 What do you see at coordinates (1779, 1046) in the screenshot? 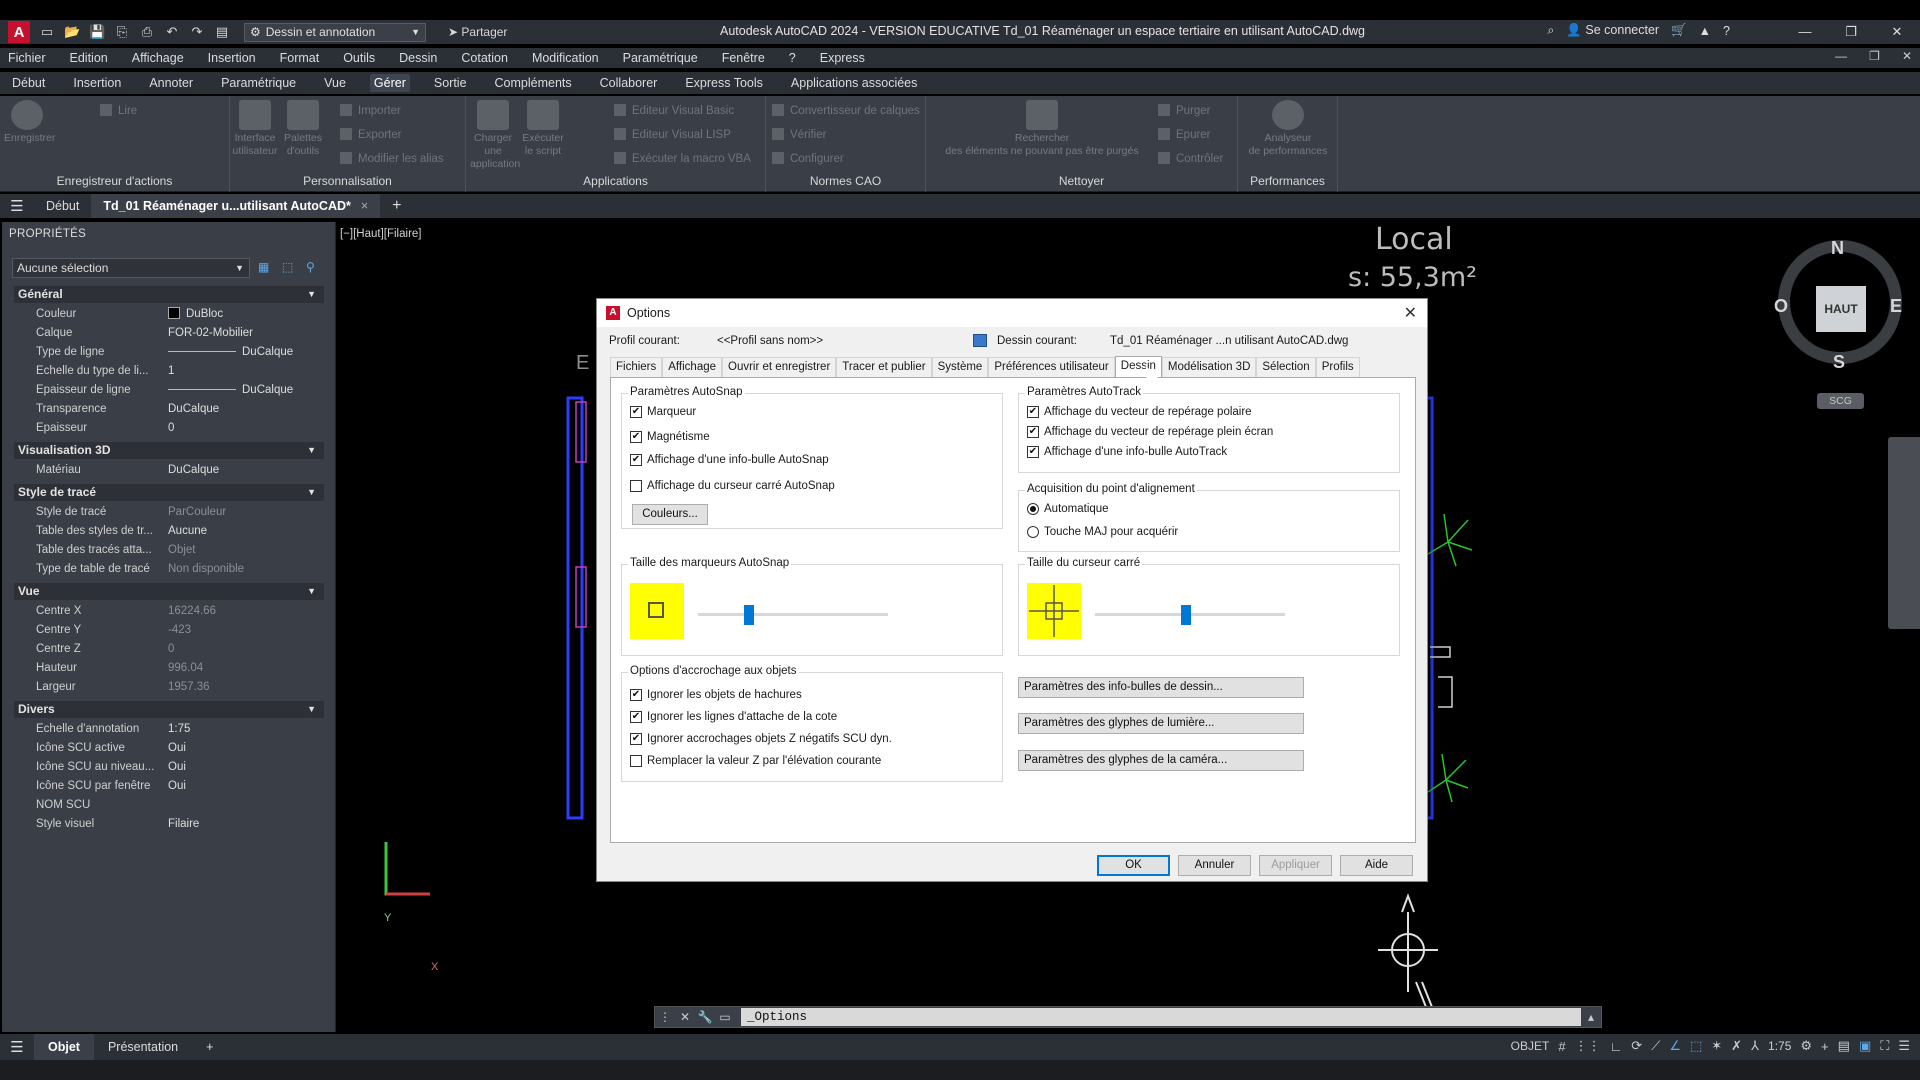
I see `annotation-scale-value: 1:75` at bounding box center [1779, 1046].